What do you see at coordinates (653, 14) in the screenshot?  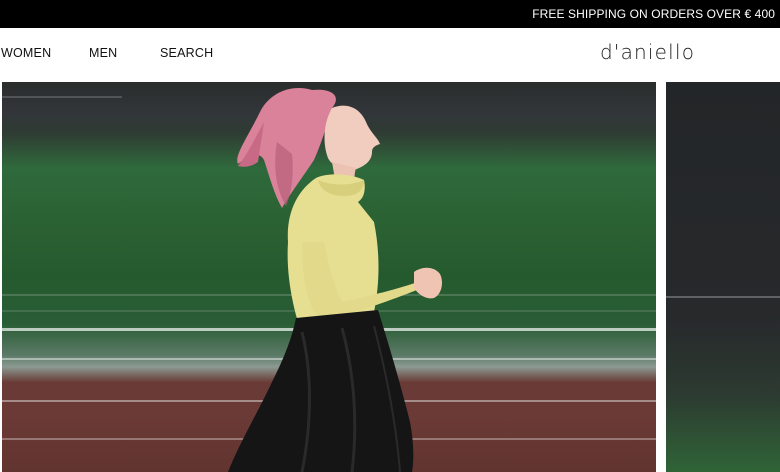 I see `announcement-text: FREE SHIPPING ON ORDERS OVER € 400` at bounding box center [653, 14].